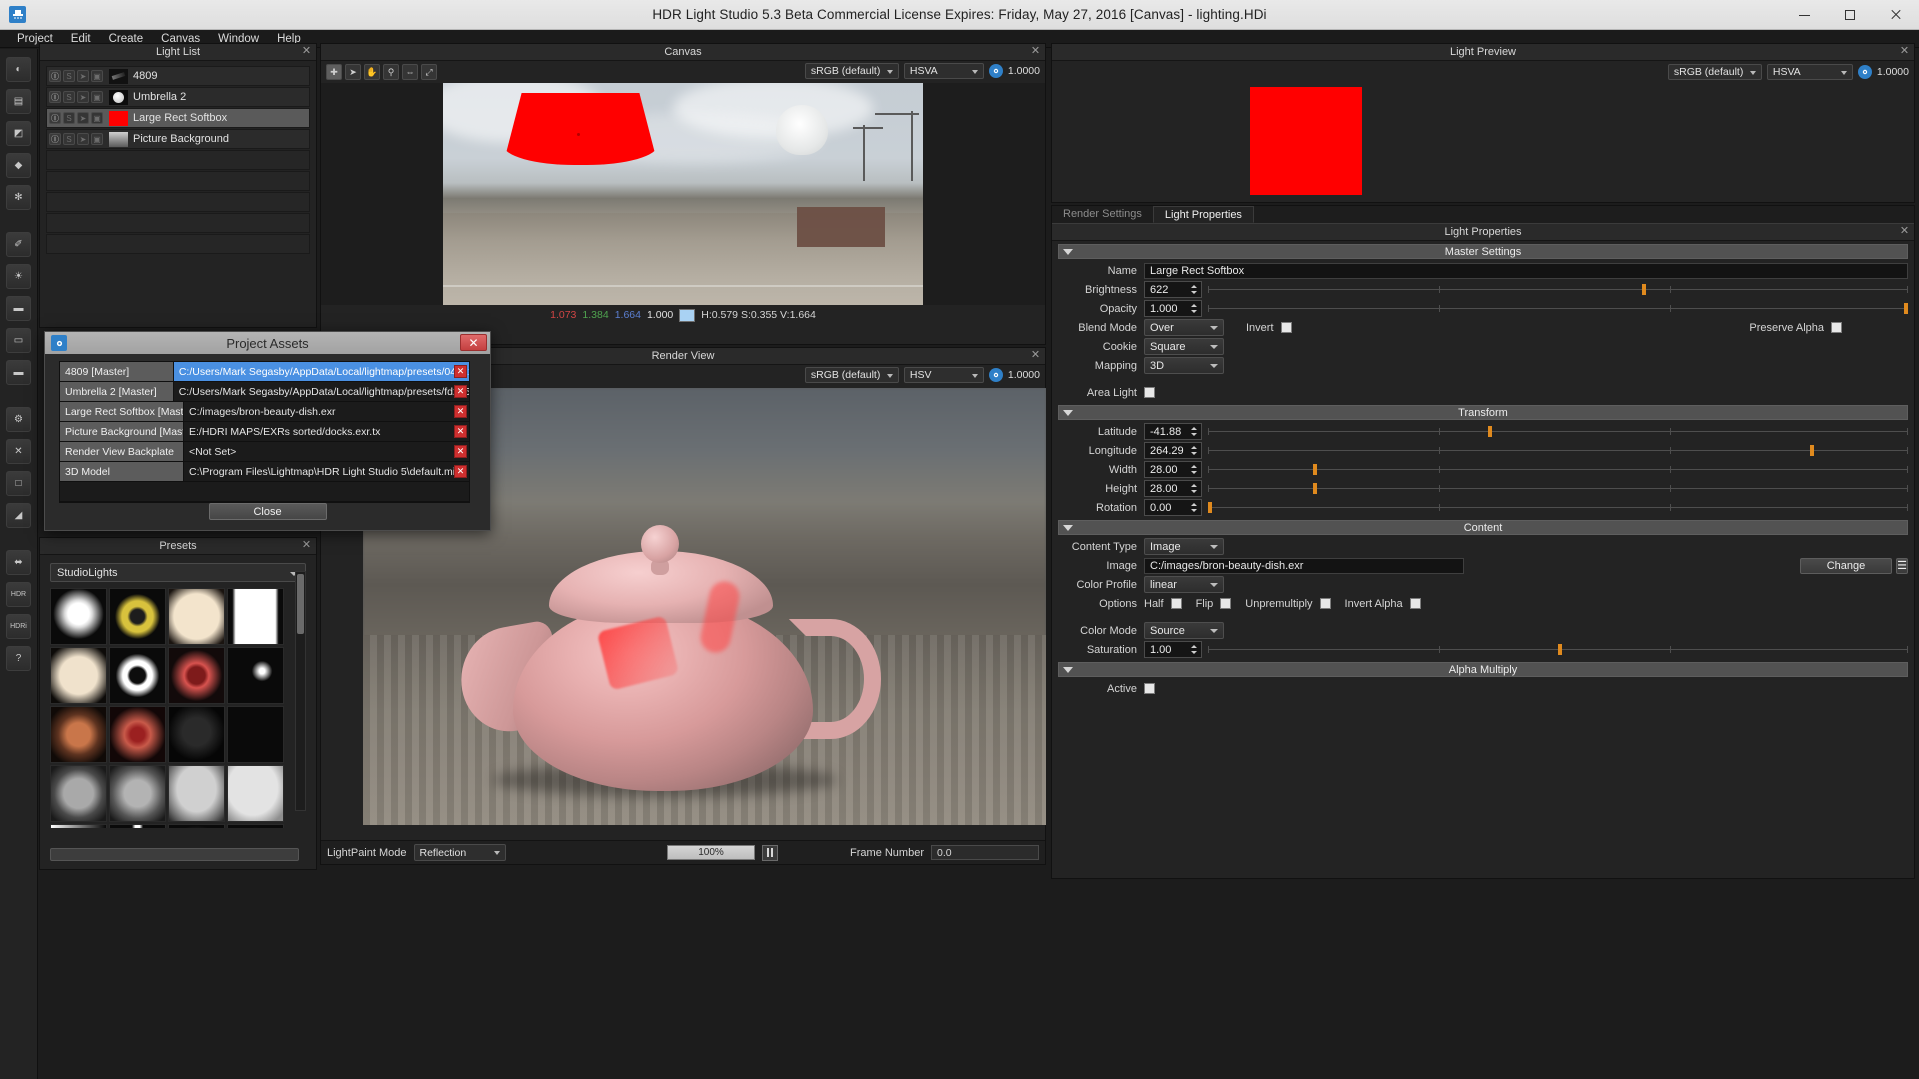  What do you see at coordinates (1024, 71) in the screenshot?
I see `canvas-gamma-value: 1.0000` at bounding box center [1024, 71].